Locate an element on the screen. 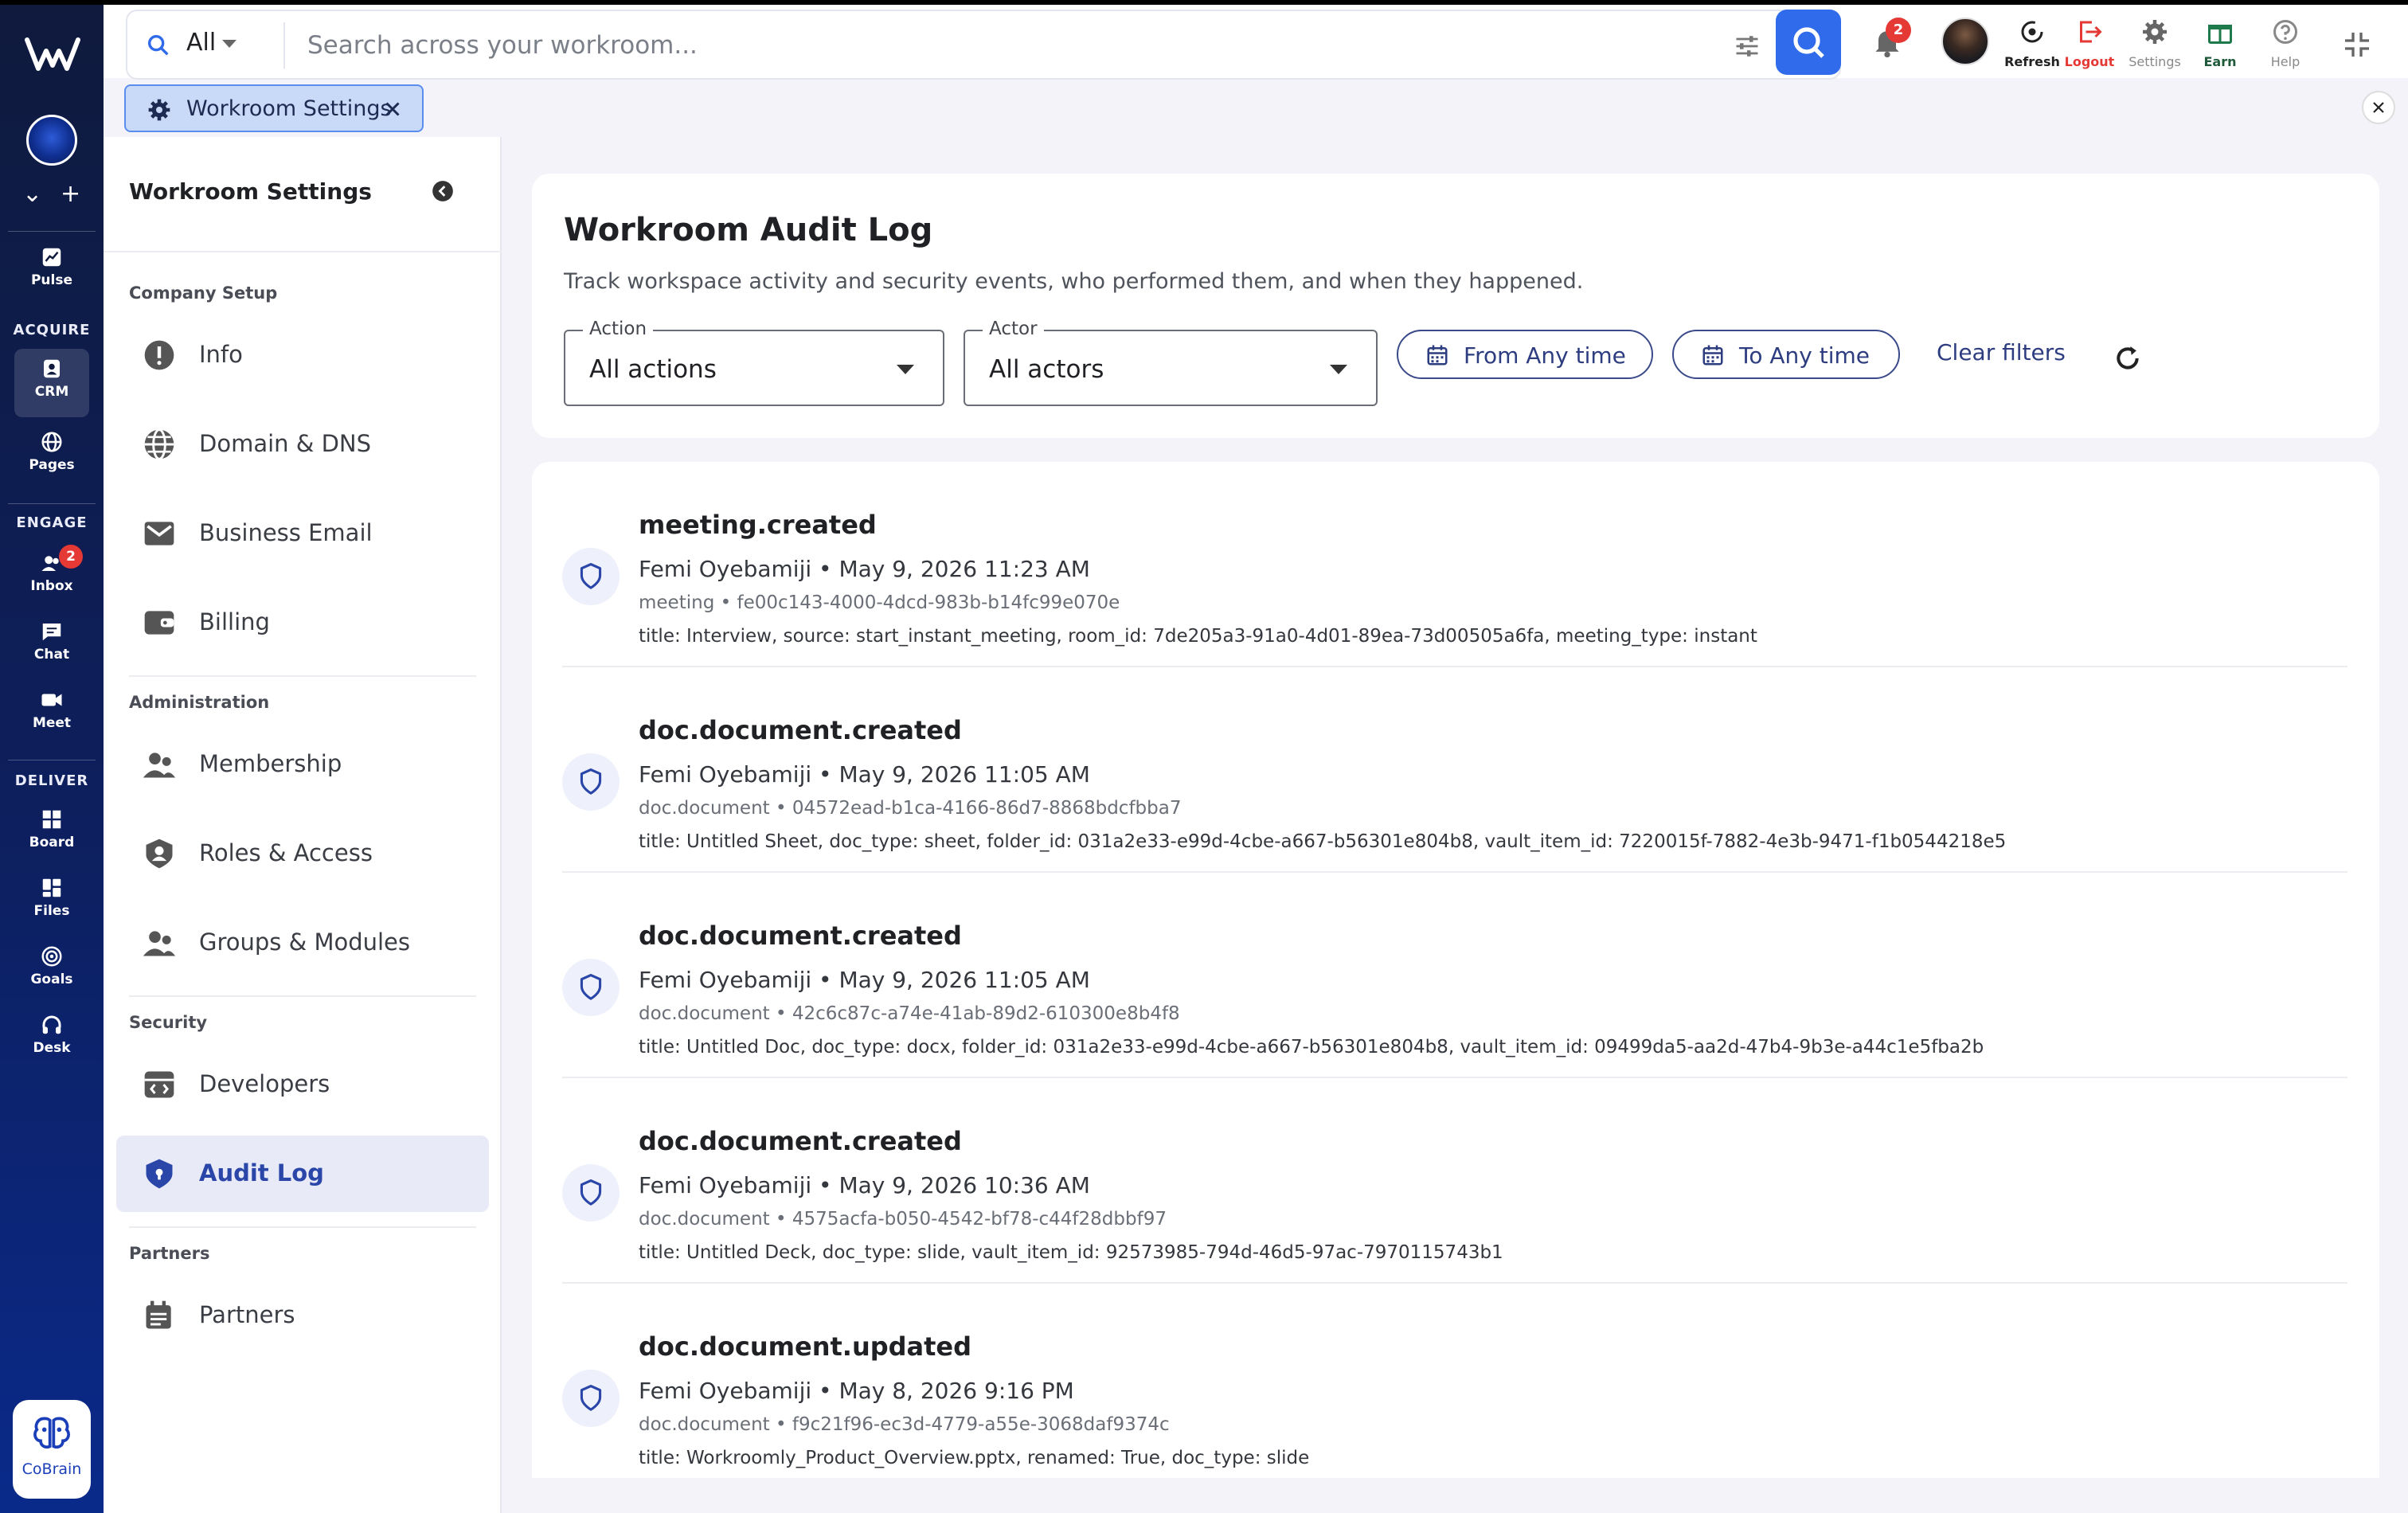 Image resolution: width=2408 pixels, height=1513 pixels. app-logo-icon is located at coordinates (52, 54).